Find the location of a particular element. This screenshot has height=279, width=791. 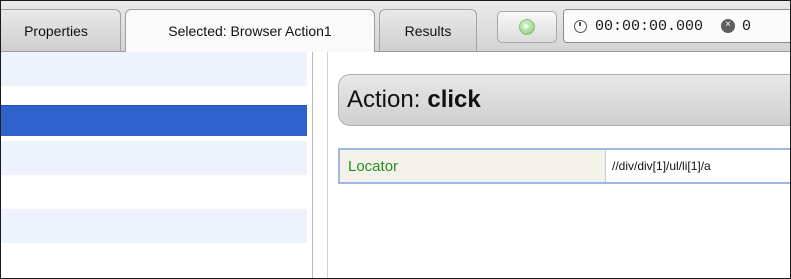

tab-selected-browser-action: Selected: Browser Action1 is located at coordinates (250, 30).